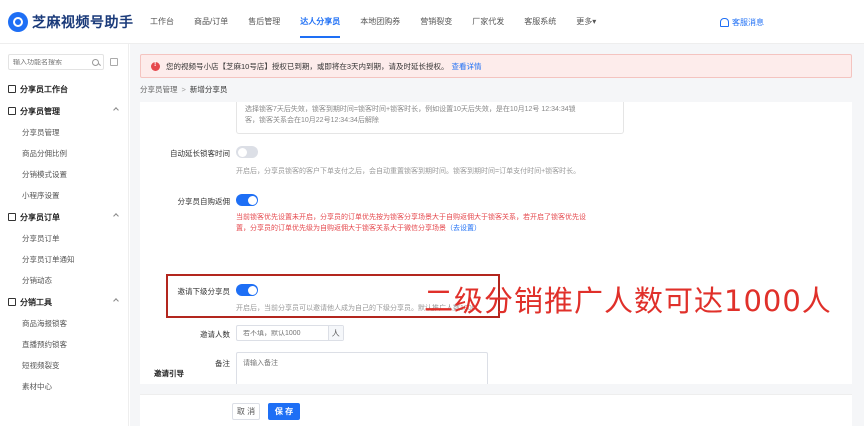  Describe the element at coordinates (282, 333) in the screenshot. I see `invite-count-input` at that location.